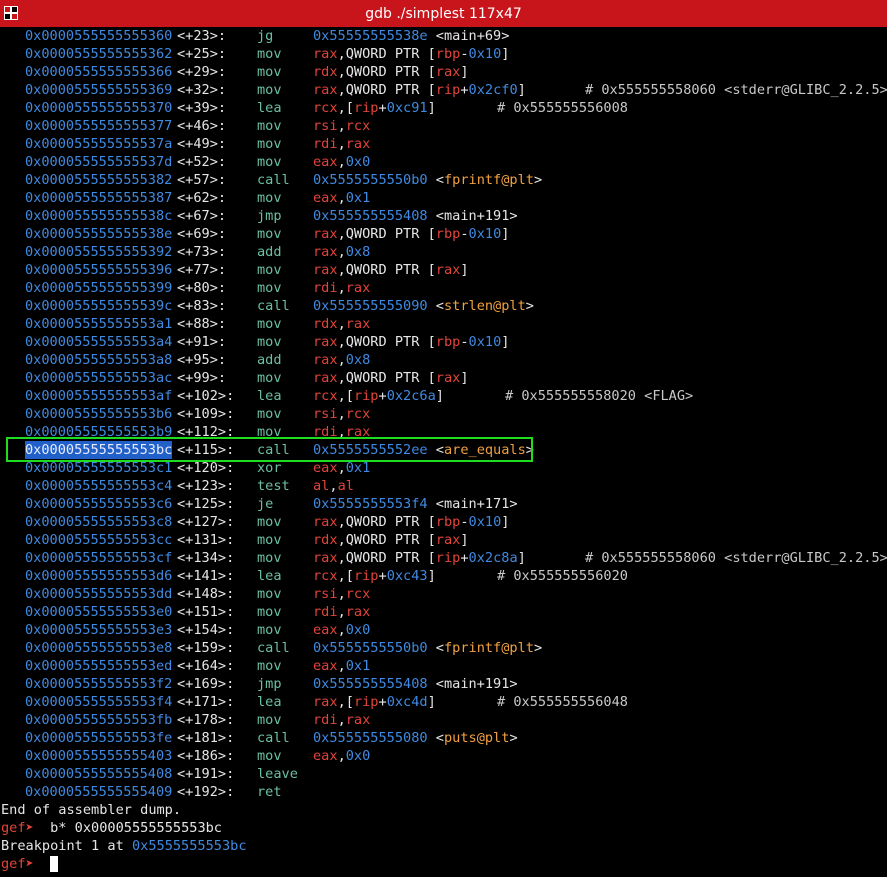 This screenshot has height=877, width=887. What do you see at coordinates (99, 756) in the screenshot?
I see `asm-address: 0x0000555555555403` at bounding box center [99, 756].